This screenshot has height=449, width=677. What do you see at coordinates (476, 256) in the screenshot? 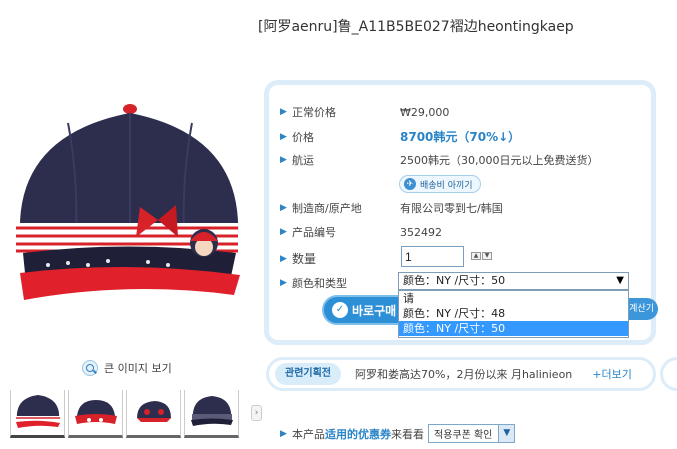
I see `quantity-up-button: ▲` at bounding box center [476, 256].